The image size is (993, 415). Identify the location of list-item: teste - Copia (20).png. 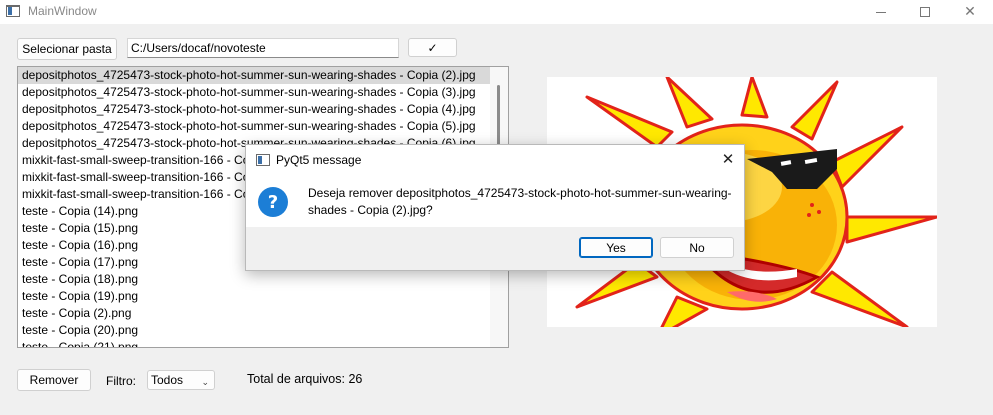
(263, 330).